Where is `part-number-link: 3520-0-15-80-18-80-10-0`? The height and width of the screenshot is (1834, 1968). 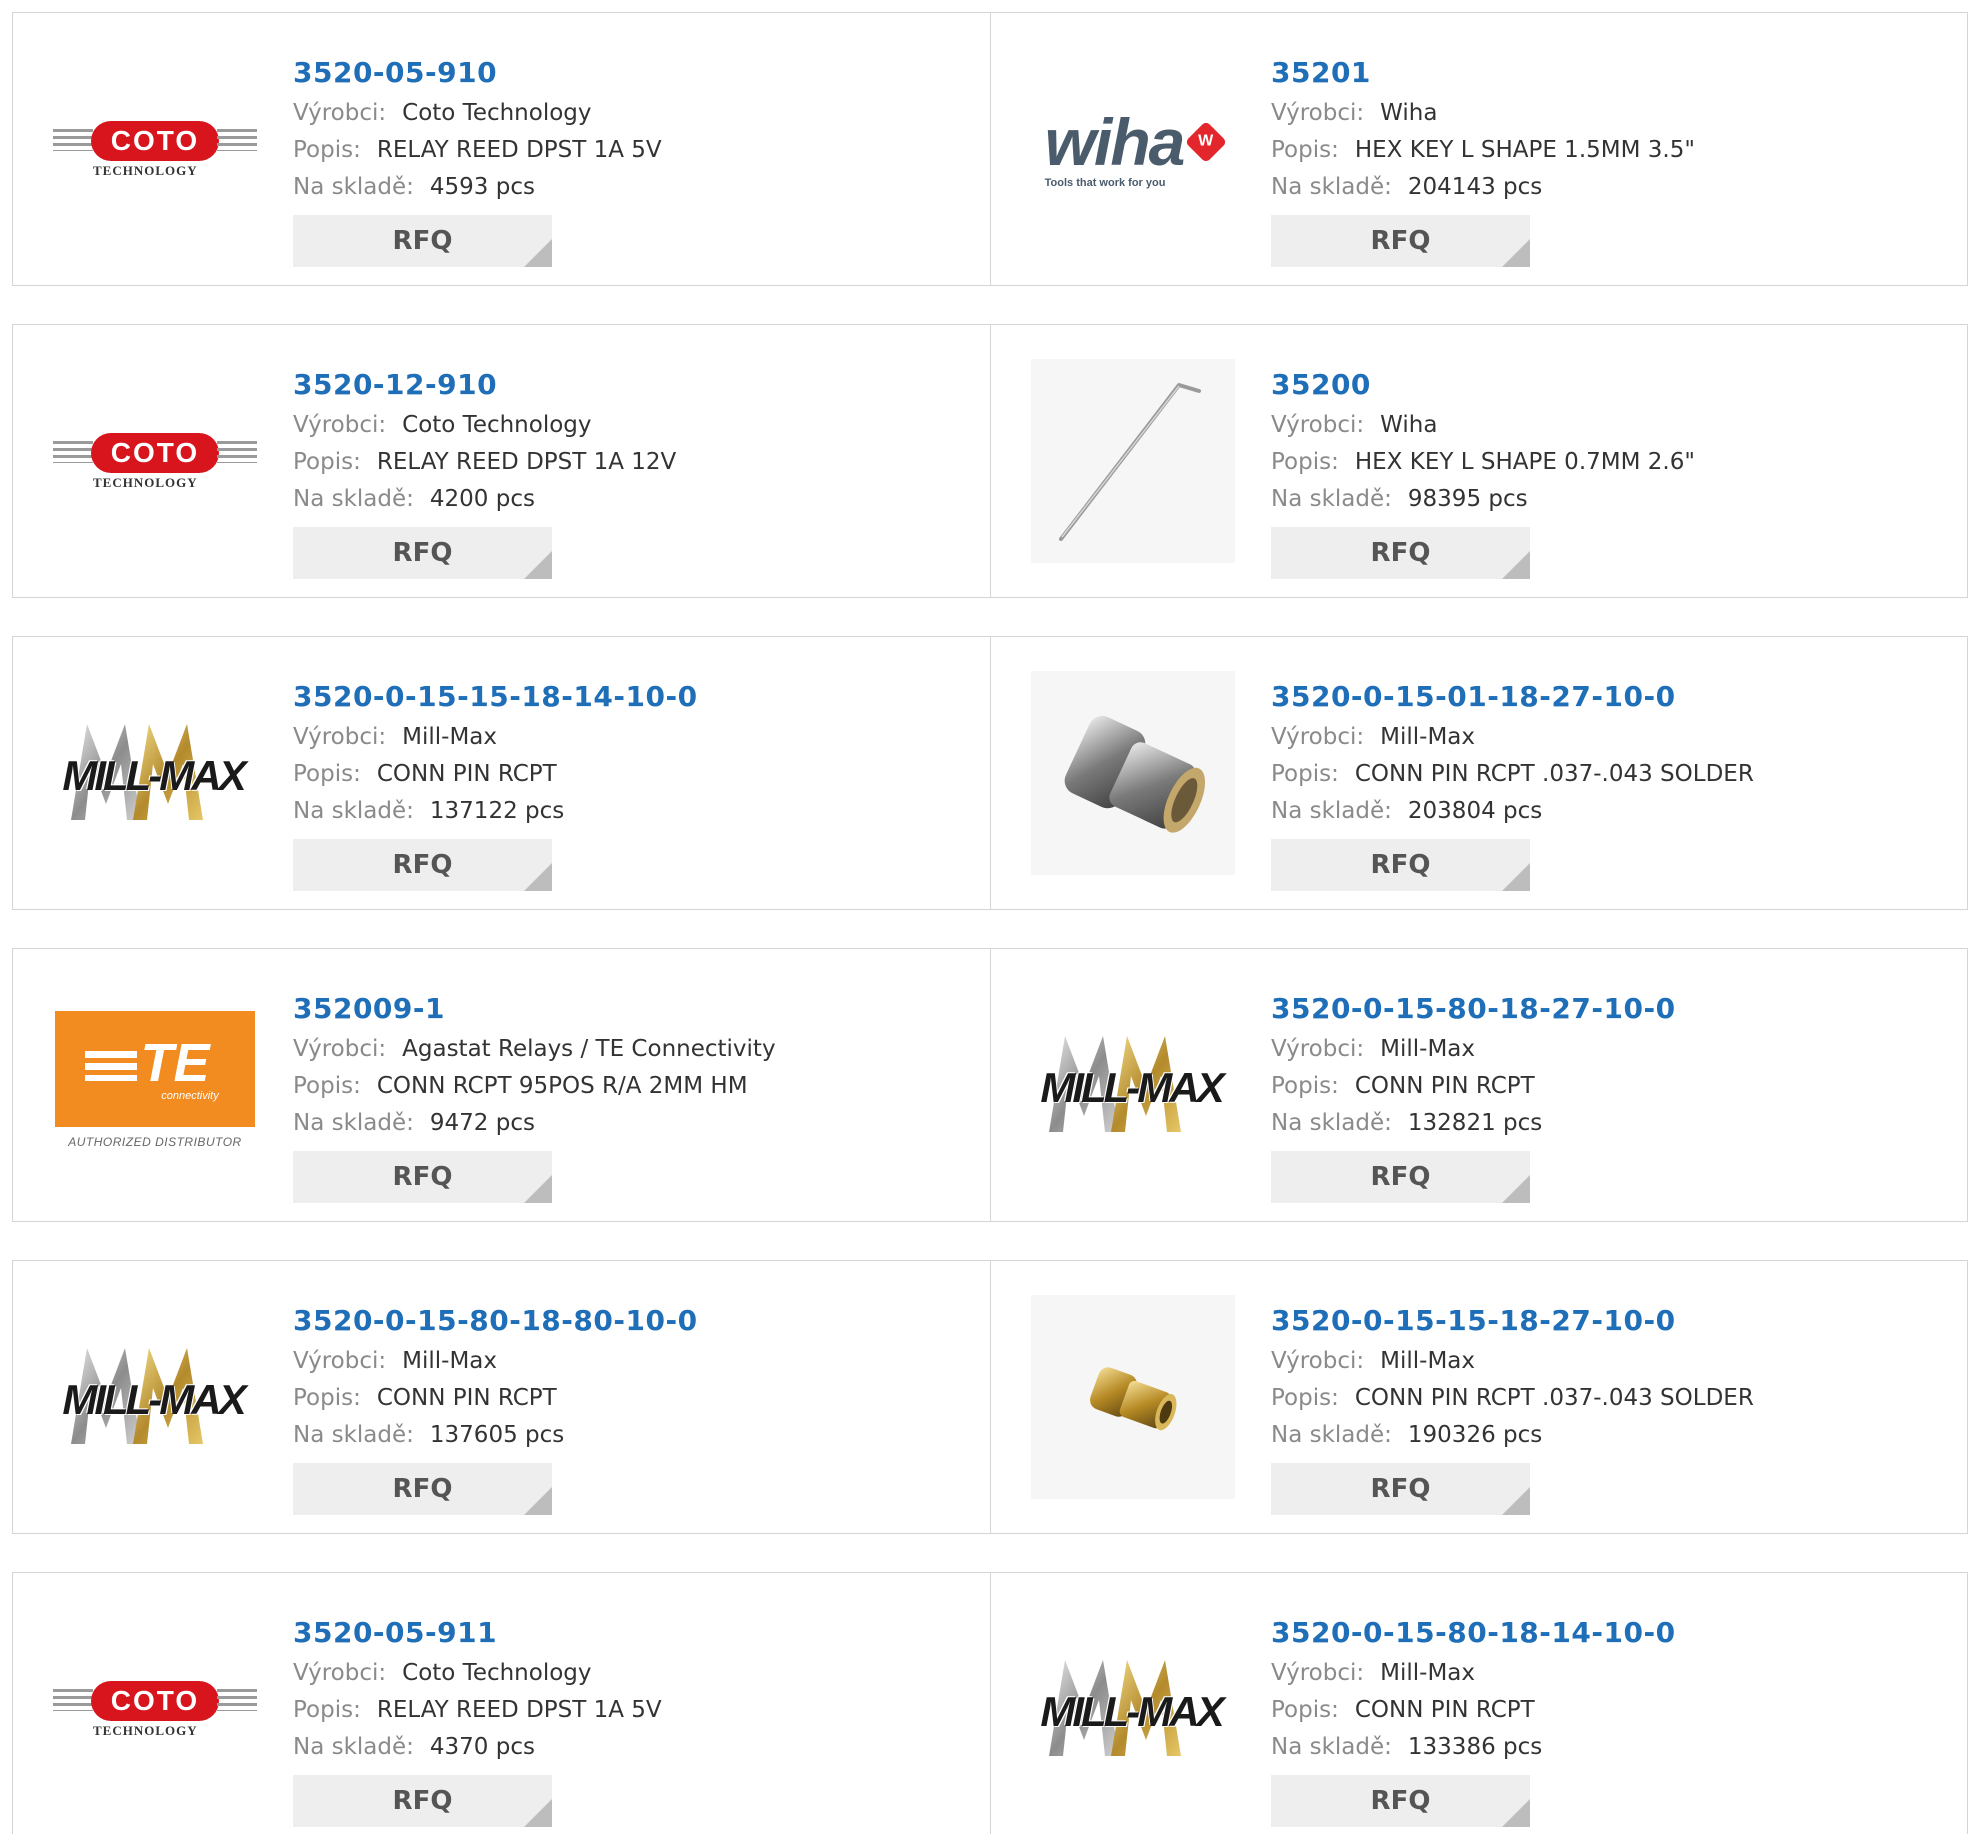
part-number-link: 3520-0-15-80-18-80-10-0 is located at coordinates (633, 1321).